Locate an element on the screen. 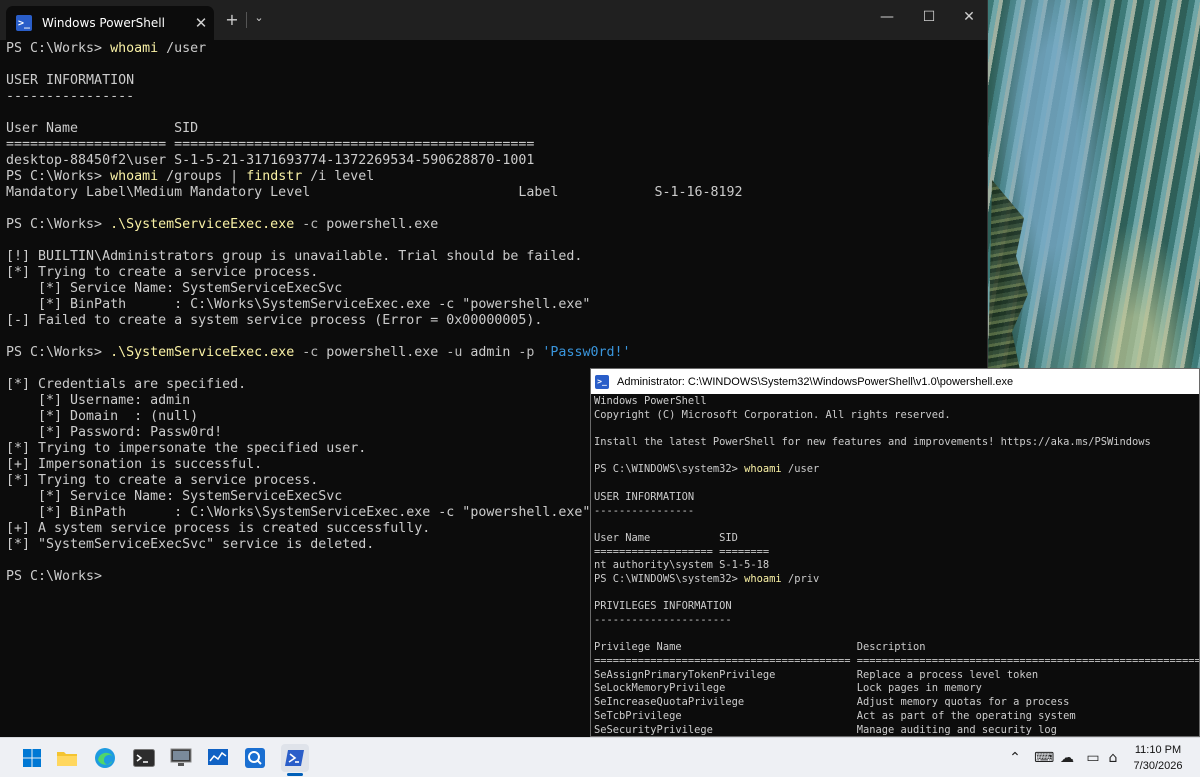 Image resolution: width=1200 pixels, height=777 pixels. new-tab-button: + is located at coordinates (232, 19).